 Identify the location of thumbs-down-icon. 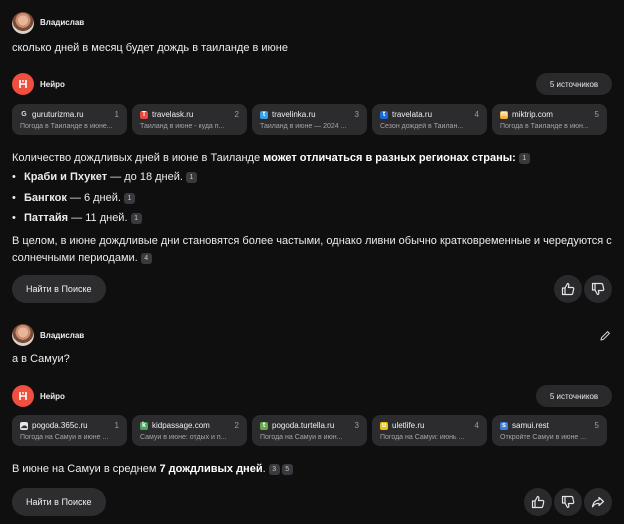
(568, 502).